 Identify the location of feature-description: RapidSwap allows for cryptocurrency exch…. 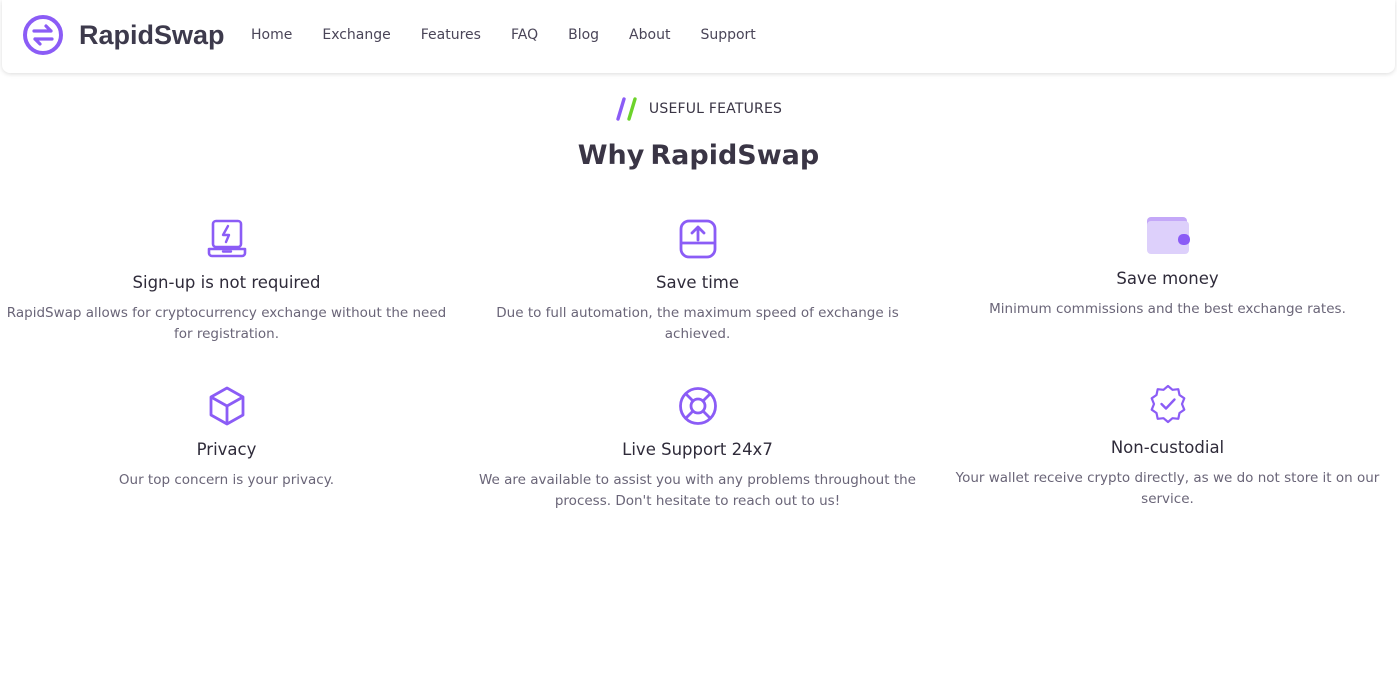
(226, 323).